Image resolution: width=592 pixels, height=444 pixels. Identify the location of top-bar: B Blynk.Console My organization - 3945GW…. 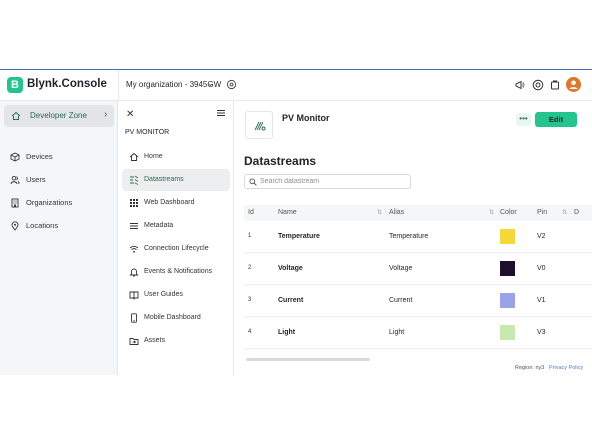
(296, 85).